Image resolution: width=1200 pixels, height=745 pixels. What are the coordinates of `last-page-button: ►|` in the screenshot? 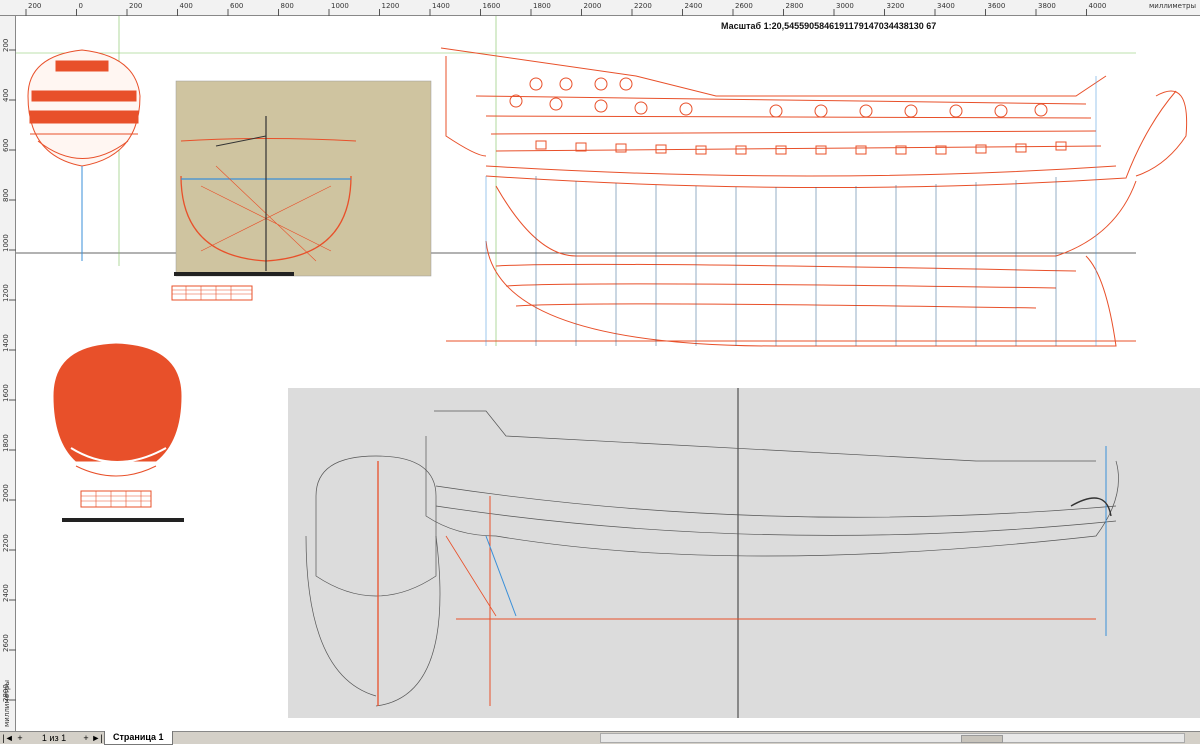 It's located at (97, 738).